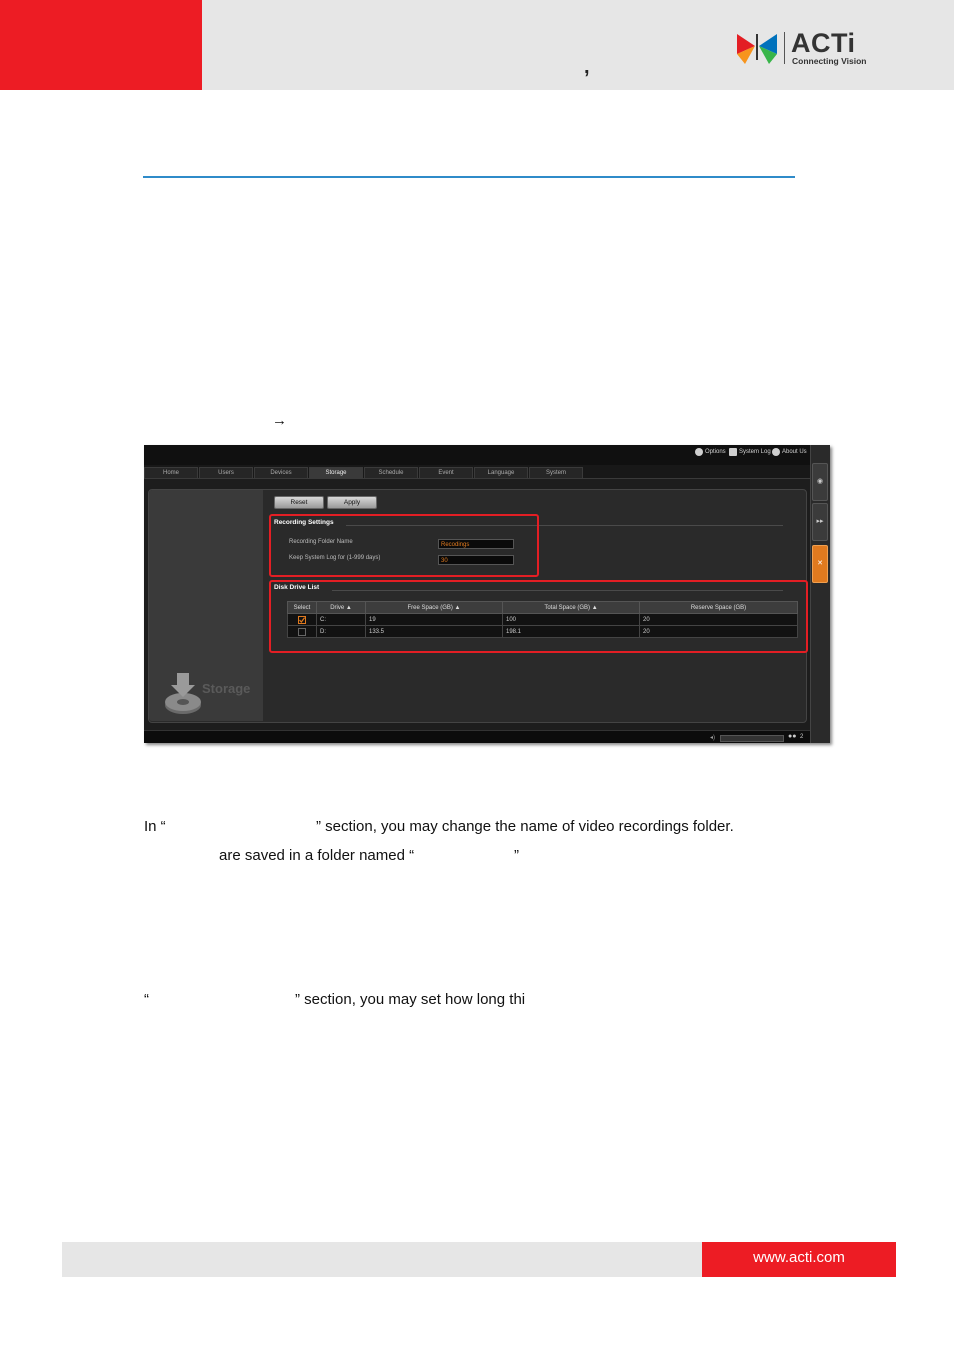 The width and height of the screenshot is (954, 1350). I want to click on paragraph-2-close: ”, so click(516, 855).